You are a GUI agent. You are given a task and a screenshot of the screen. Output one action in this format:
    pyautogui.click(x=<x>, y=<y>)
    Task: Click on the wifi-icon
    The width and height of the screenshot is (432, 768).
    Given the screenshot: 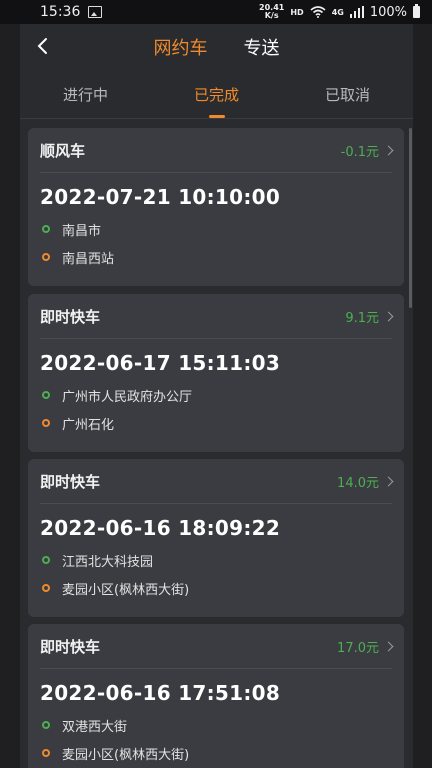 What is the action you would take?
    pyautogui.click(x=318, y=12)
    